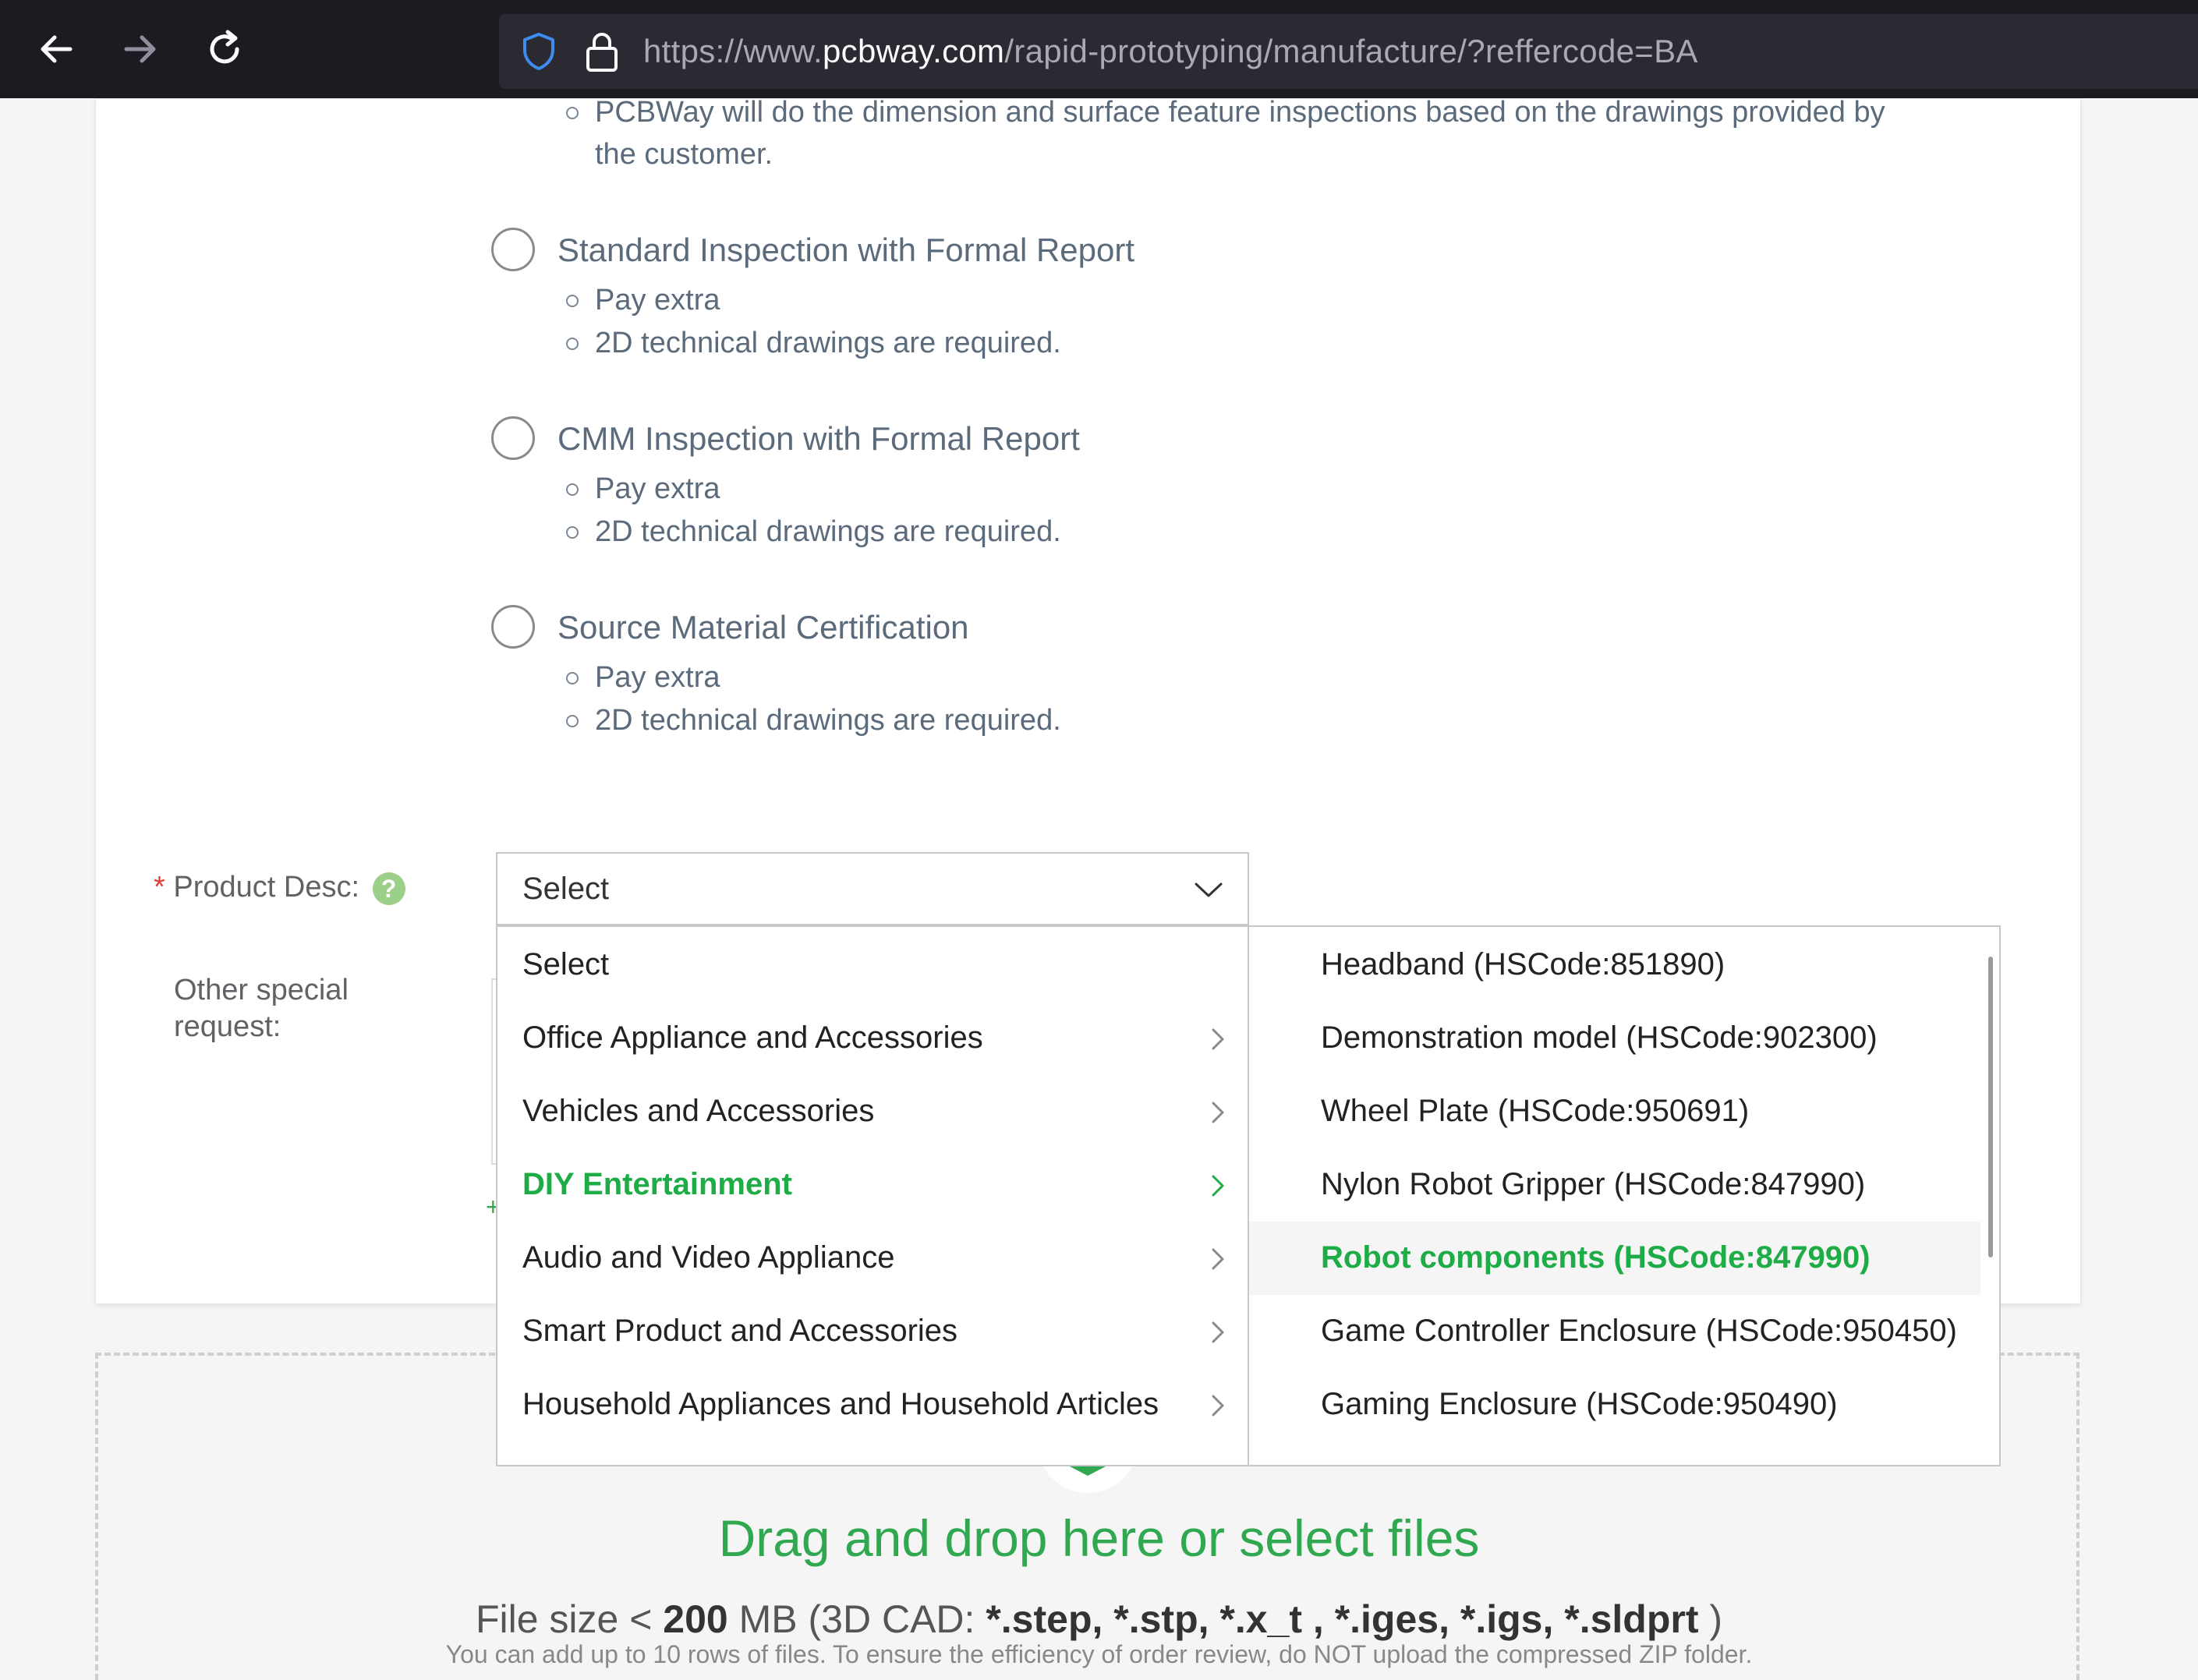  I want to click on lock-icon, so click(602, 52).